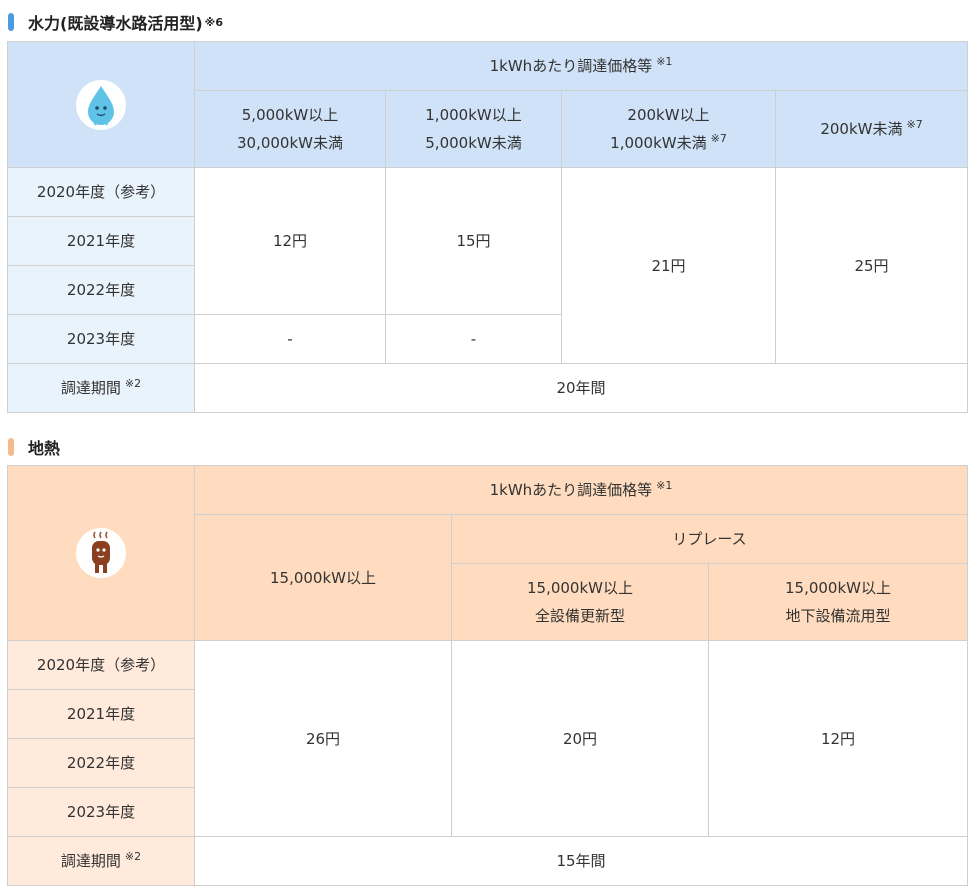  I want to click on hydro-title-accent, so click(11, 22).